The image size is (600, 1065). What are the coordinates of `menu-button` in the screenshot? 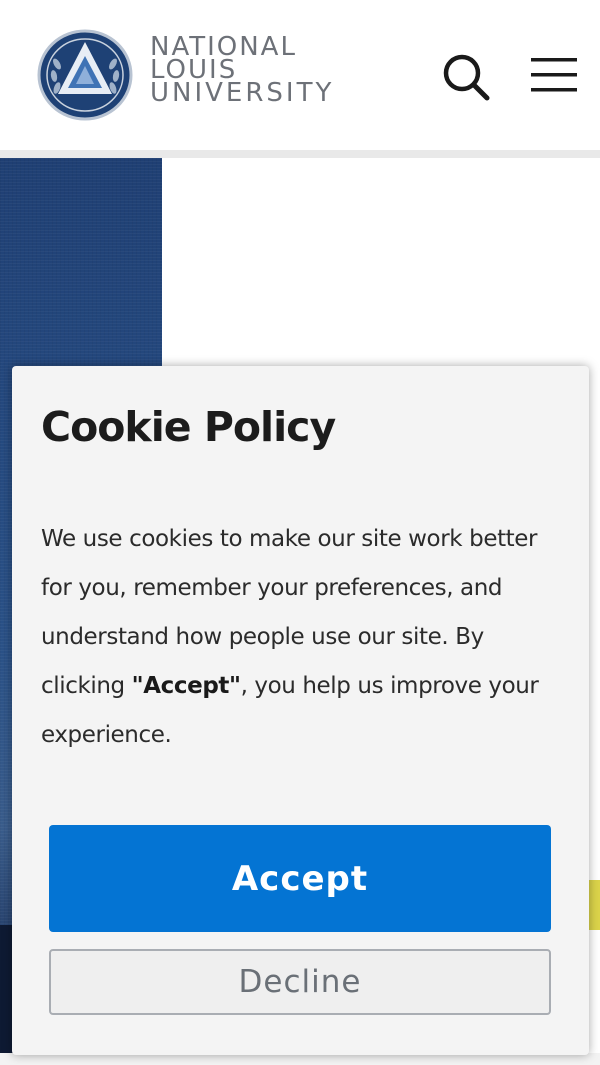 It's located at (554, 75).